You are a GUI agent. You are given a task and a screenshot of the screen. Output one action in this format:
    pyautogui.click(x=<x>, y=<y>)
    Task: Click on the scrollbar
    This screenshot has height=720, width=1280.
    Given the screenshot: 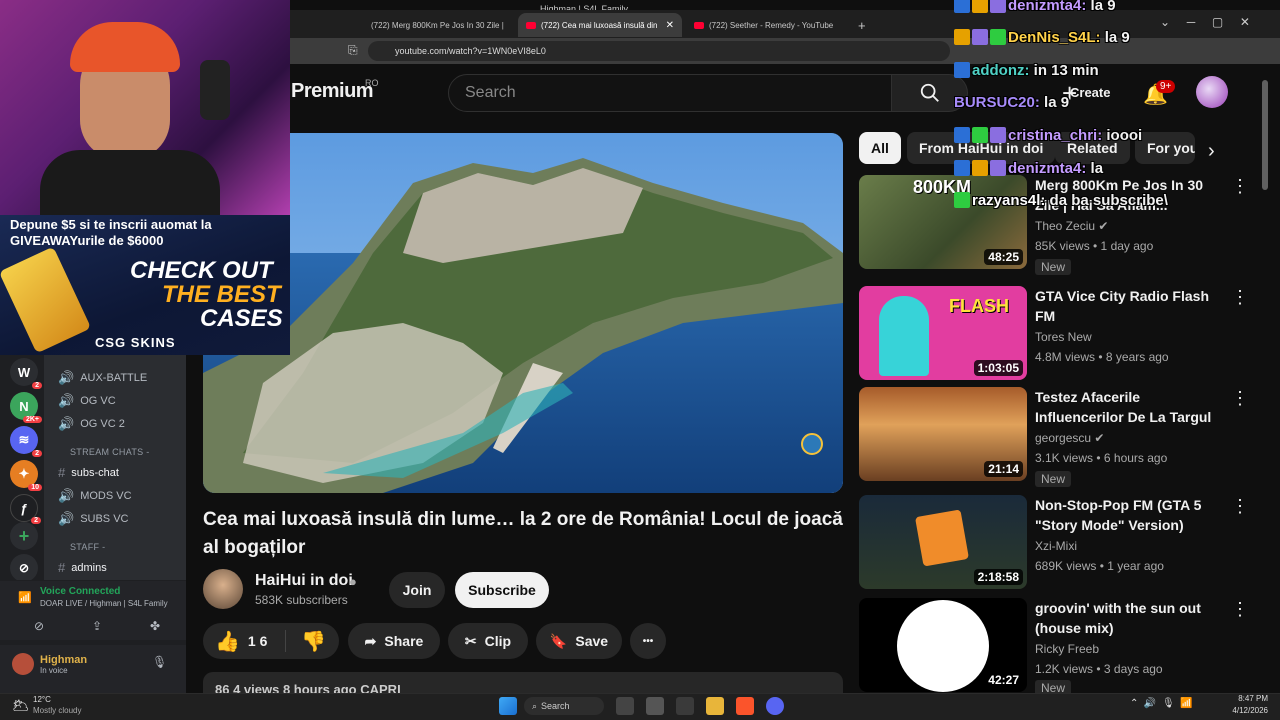 What is the action you would take?
    pyautogui.click(x=1265, y=135)
    